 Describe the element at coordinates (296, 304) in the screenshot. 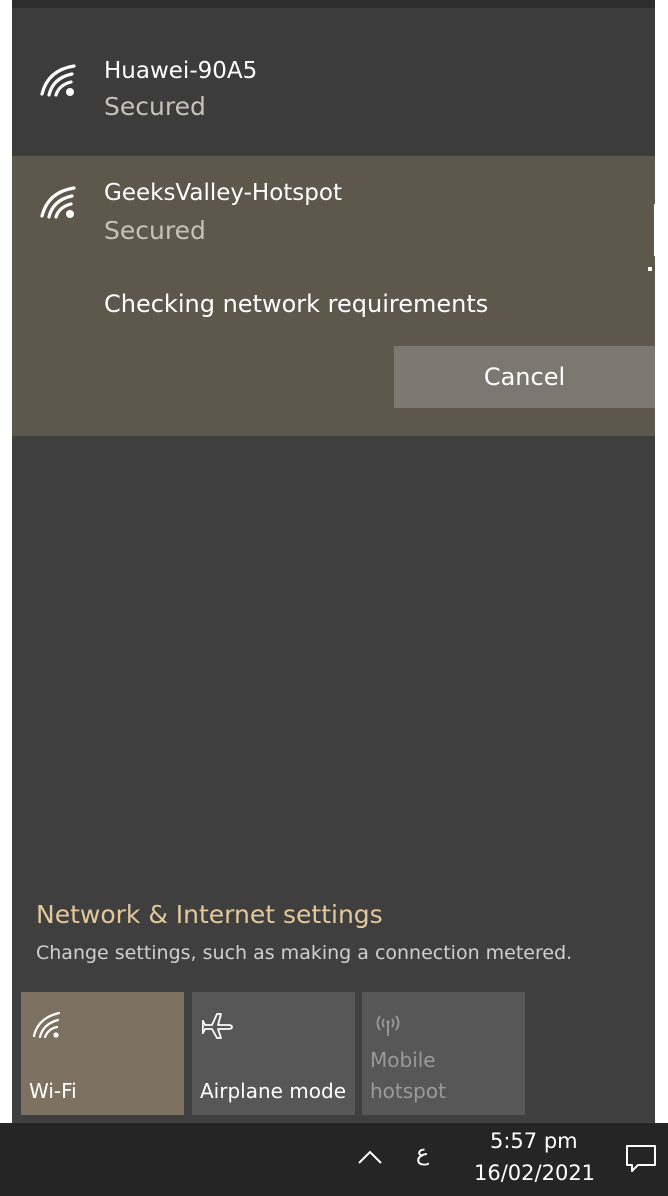

I see `connection-status-message: Checking network requirements` at that location.